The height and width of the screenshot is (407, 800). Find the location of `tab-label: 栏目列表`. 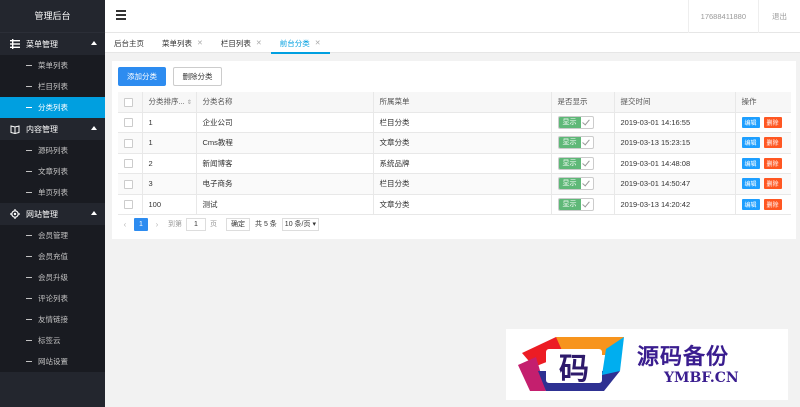

tab-label: 栏目列表 is located at coordinates (235, 43).